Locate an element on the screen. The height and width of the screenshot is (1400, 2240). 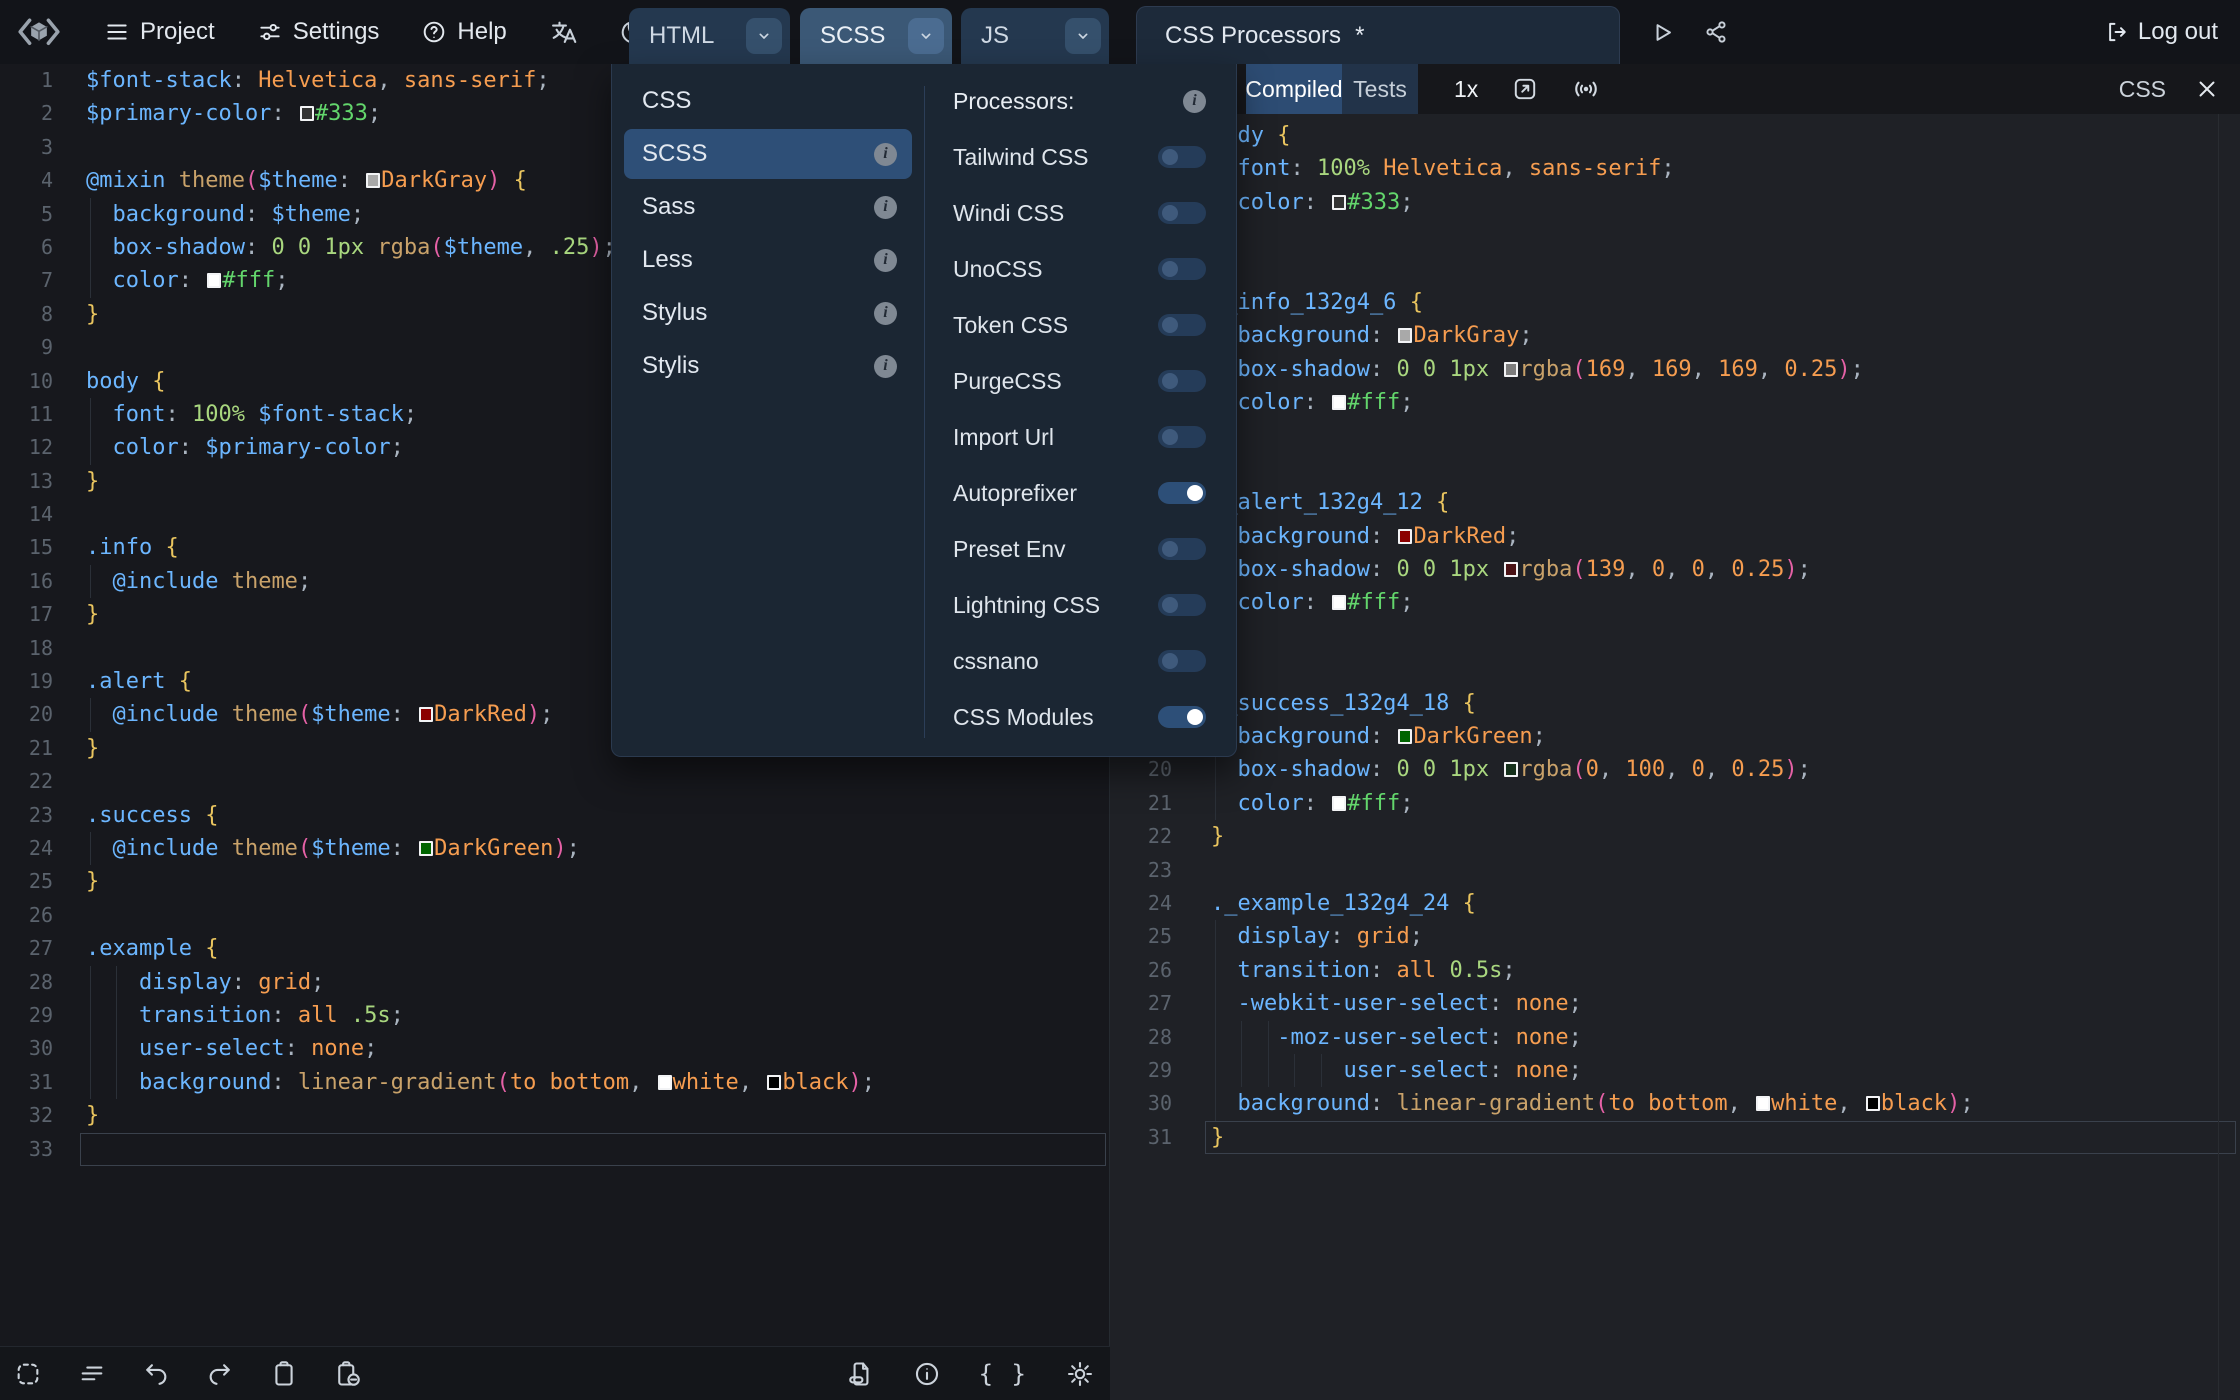
code-token: theme is located at coordinates (264, 715).